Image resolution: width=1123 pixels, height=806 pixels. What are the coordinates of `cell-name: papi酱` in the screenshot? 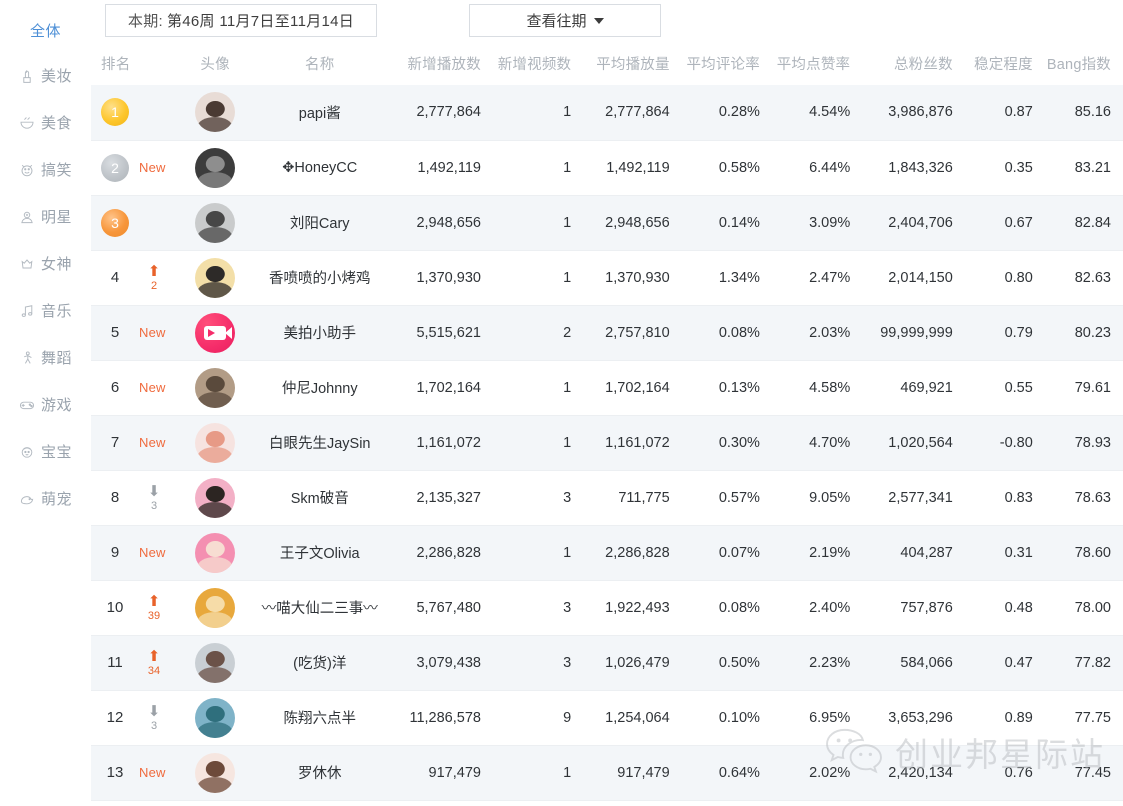 It's located at (320, 112).